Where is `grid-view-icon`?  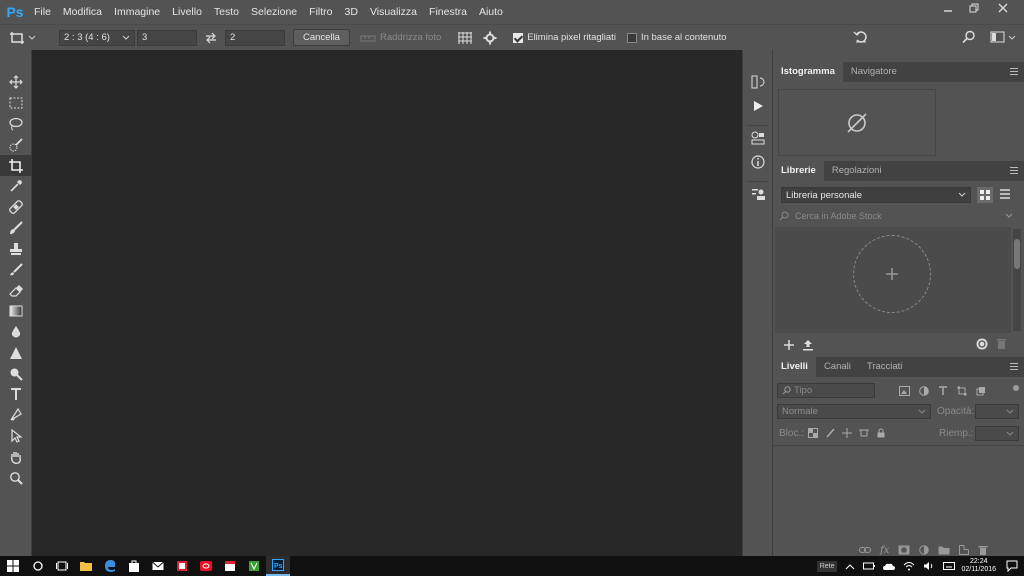
grid-view-icon is located at coordinates (985, 195).